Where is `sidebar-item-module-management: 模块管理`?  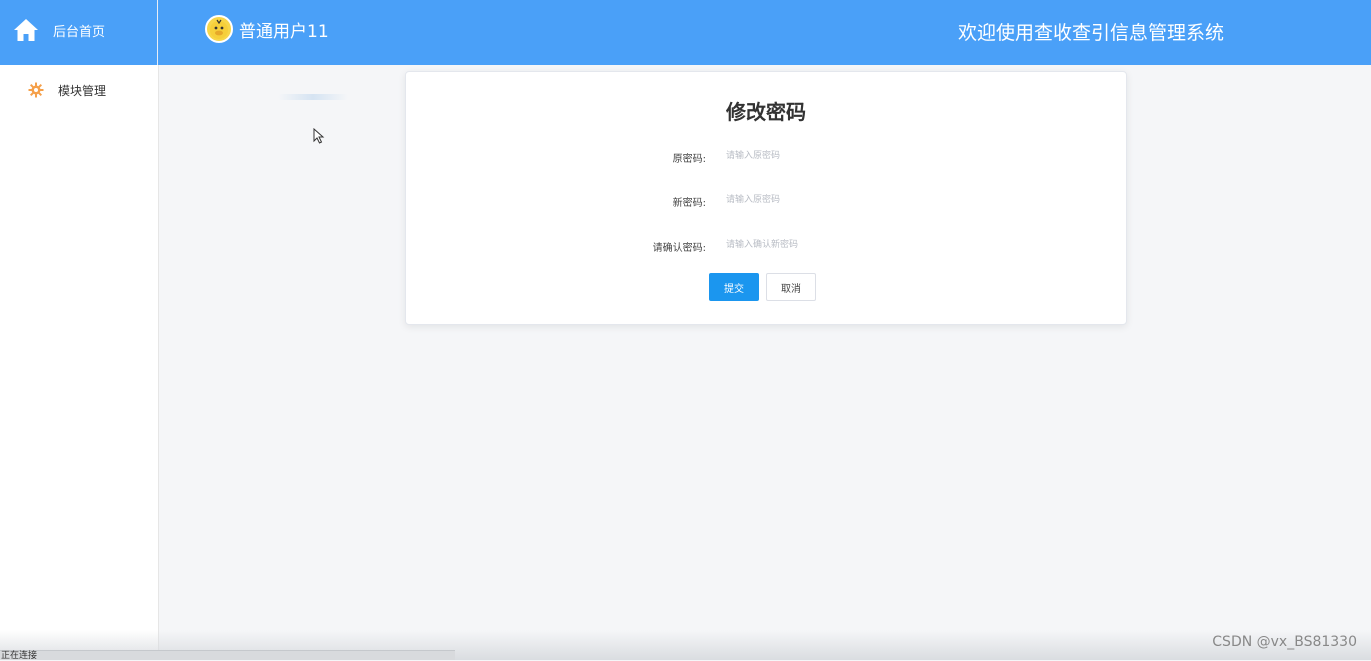 sidebar-item-module-management: 模块管理 is located at coordinates (67, 90).